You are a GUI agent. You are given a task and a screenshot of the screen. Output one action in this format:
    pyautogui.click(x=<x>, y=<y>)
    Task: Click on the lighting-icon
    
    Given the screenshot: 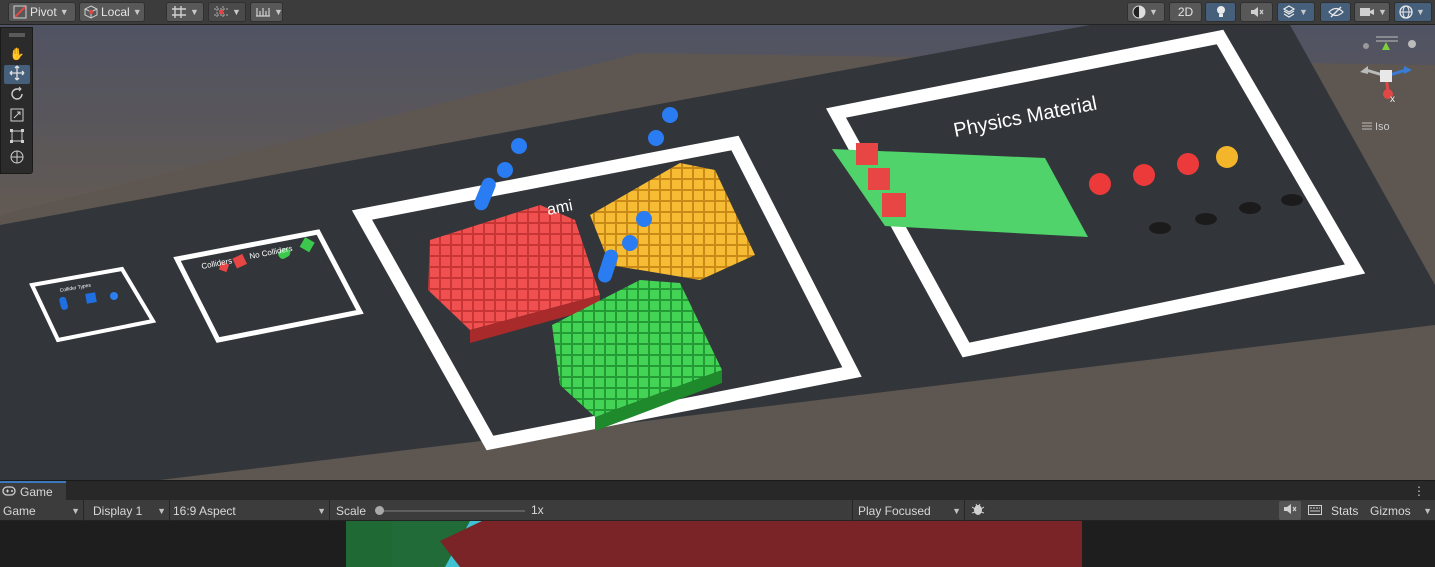 What is the action you would take?
    pyautogui.click(x=1221, y=12)
    